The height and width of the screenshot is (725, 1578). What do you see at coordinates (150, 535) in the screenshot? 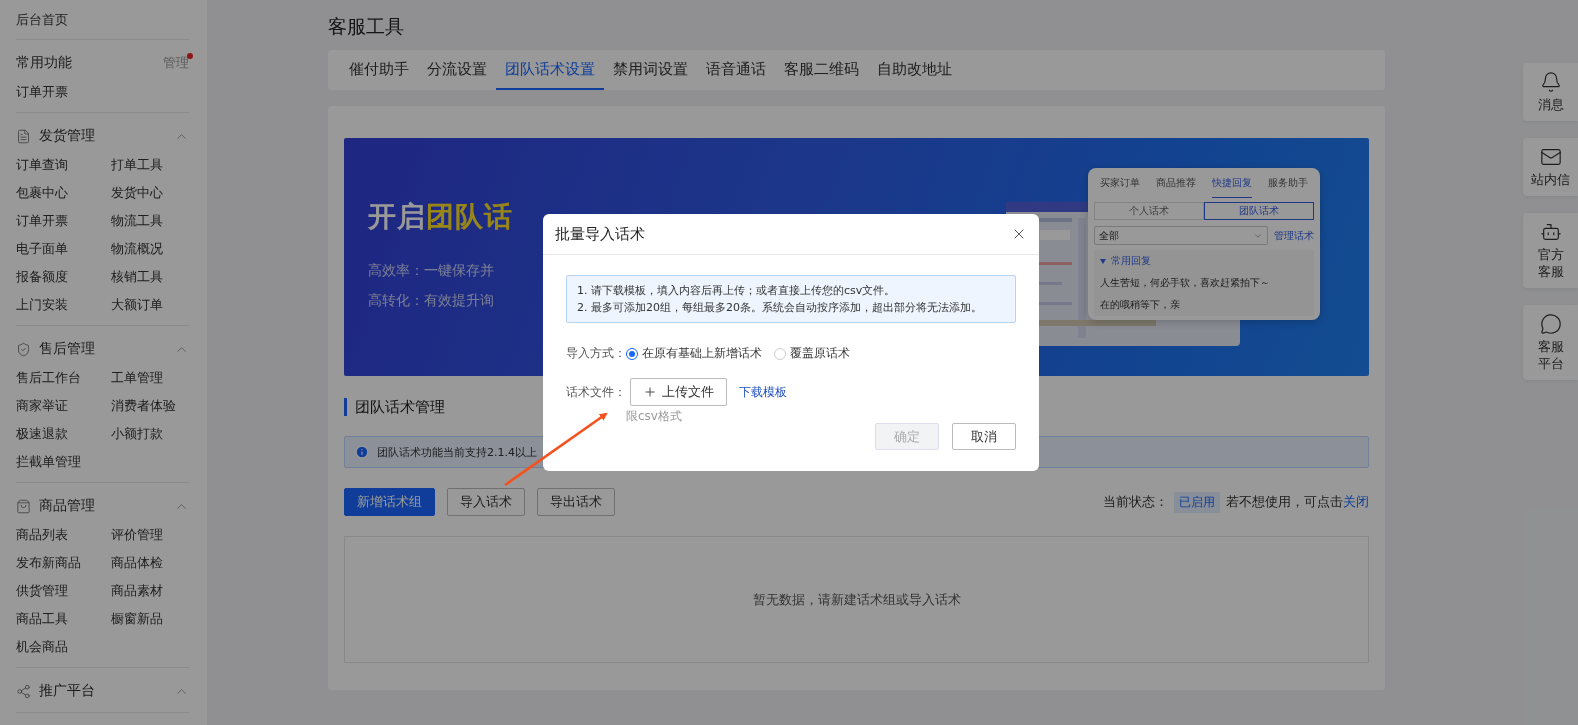
I see `sidebar-item: 评价管理` at bounding box center [150, 535].